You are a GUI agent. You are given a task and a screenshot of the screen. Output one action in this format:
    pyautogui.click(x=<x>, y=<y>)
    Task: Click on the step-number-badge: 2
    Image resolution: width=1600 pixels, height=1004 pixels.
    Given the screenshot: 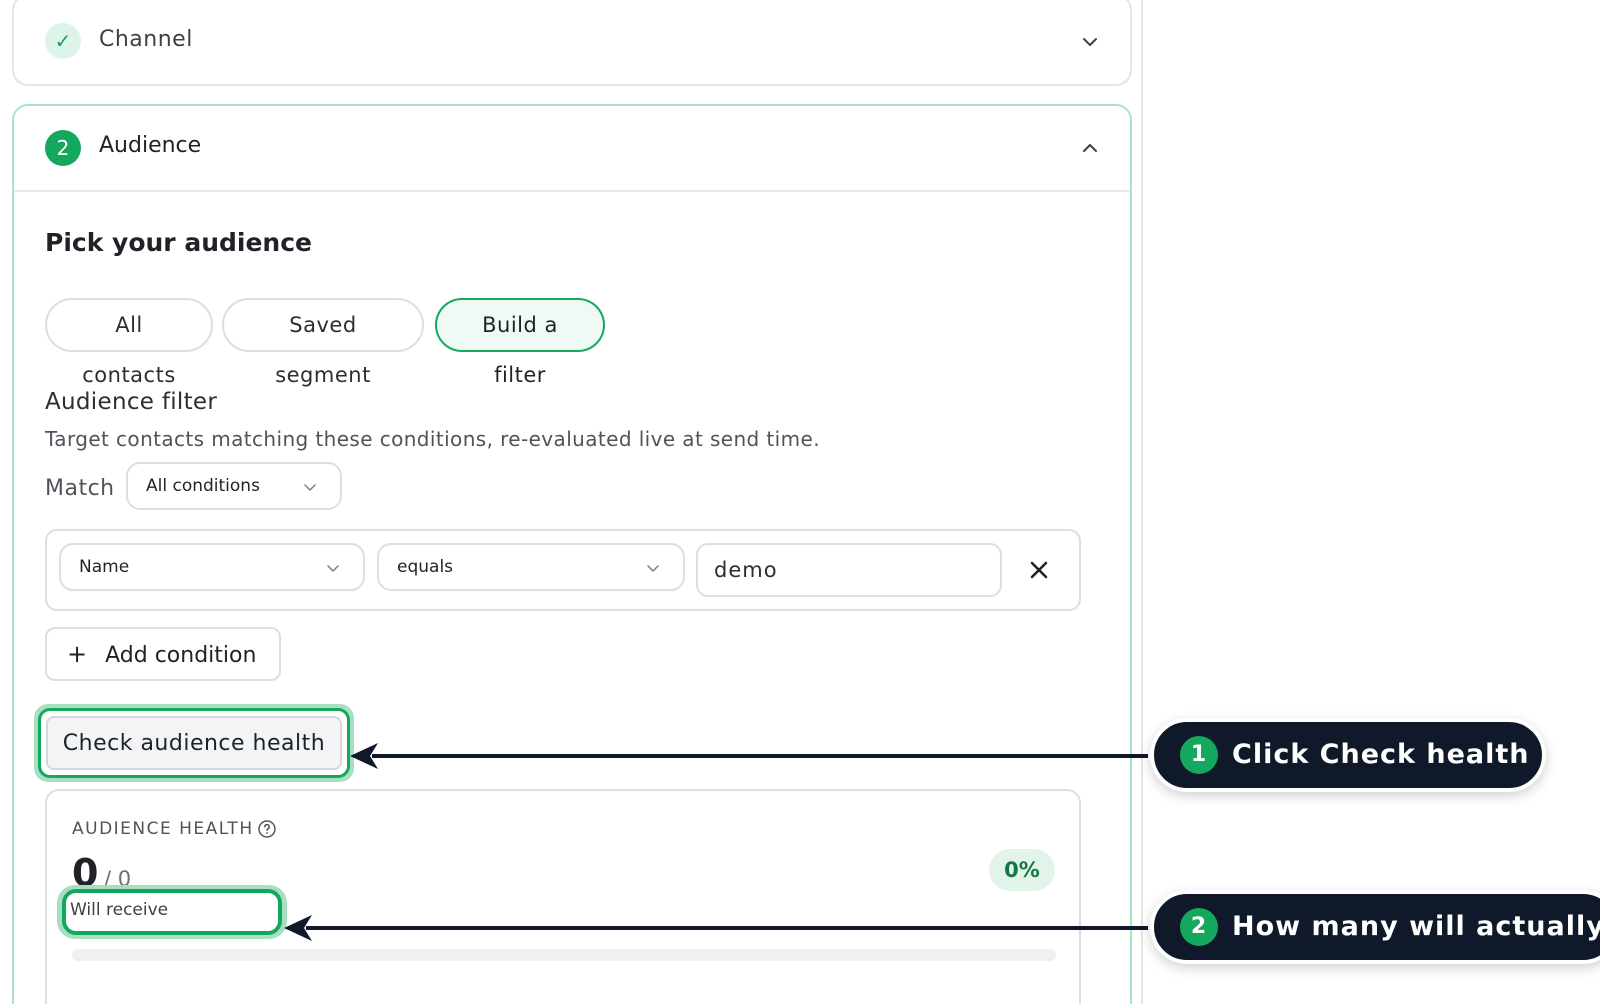 What is the action you would take?
    pyautogui.click(x=63, y=148)
    